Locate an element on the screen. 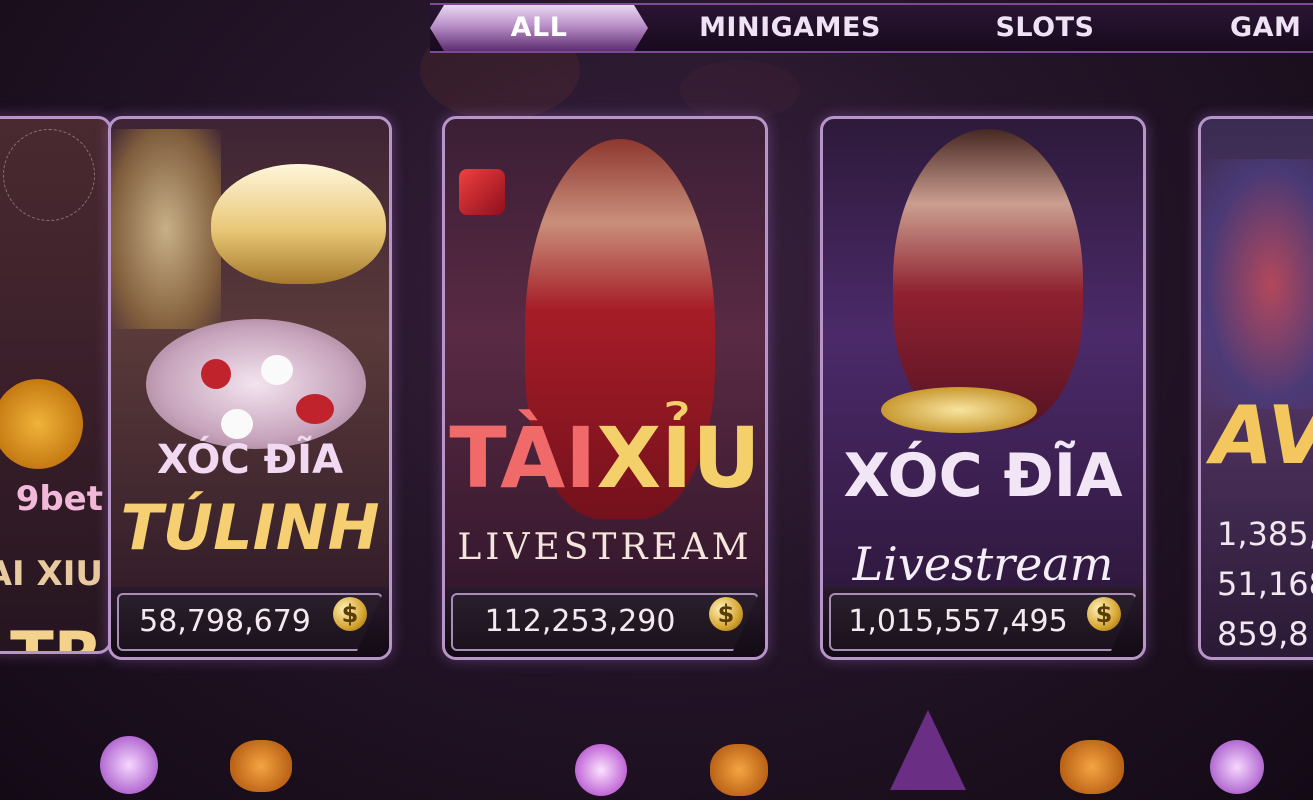  game-card-tai-xiu-partial: 9bet AI XIU TR is located at coordinates (56, 385).